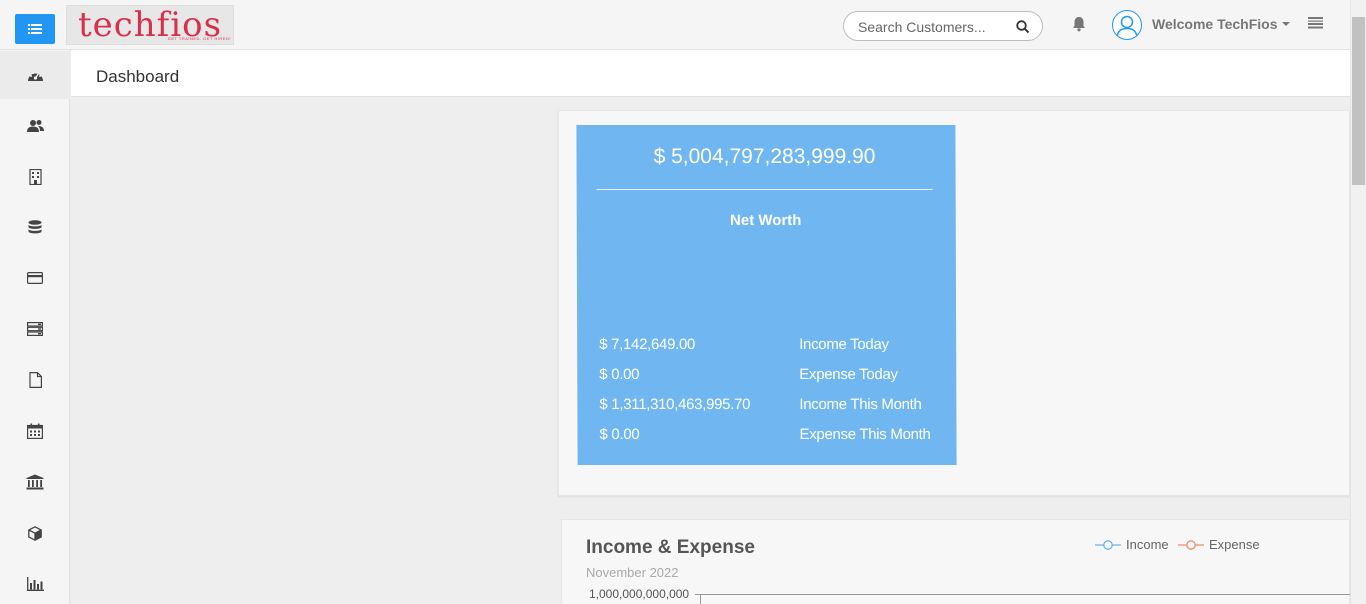 Image resolution: width=1366 pixels, height=604 pixels. What do you see at coordinates (1108, 544) in the screenshot?
I see `legend-income-marker` at bounding box center [1108, 544].